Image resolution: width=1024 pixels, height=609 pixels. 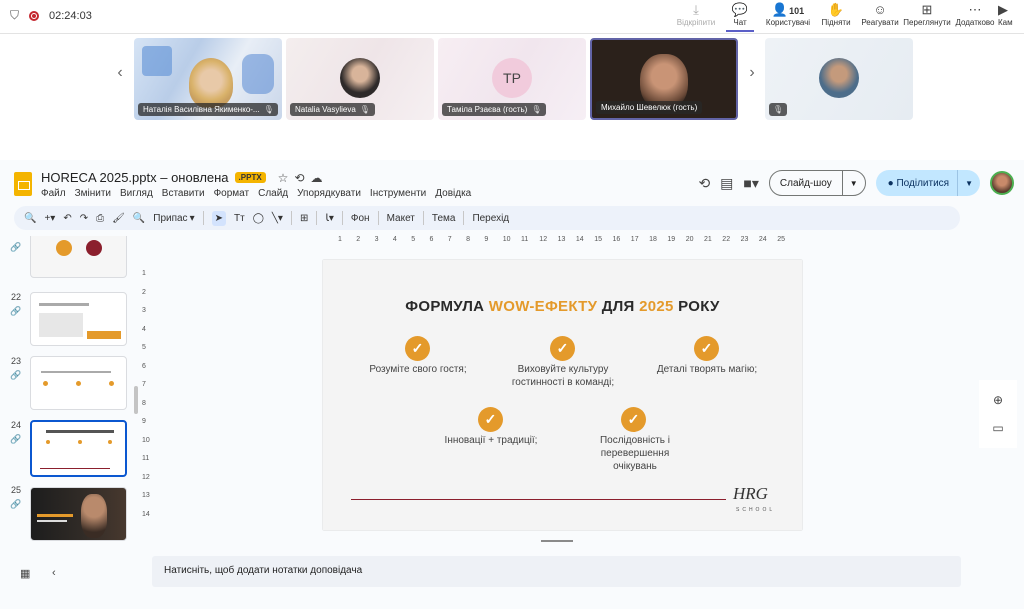 I want to click on menu-help: Довідка, so click(x=453, y=193).